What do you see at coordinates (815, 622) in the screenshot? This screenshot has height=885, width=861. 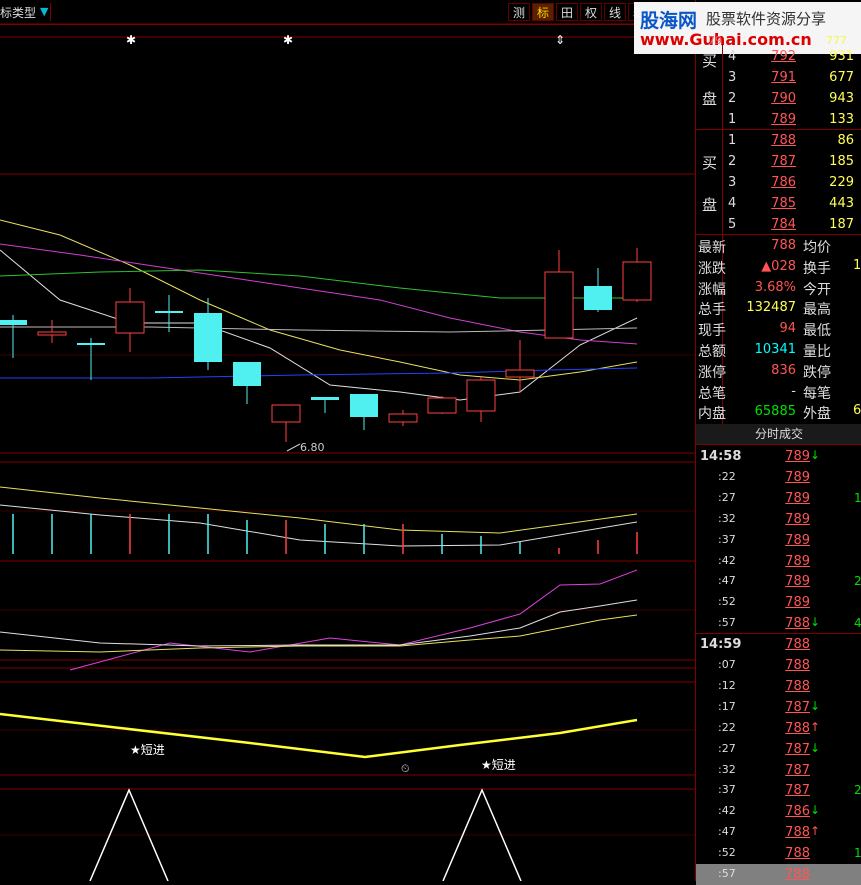 I see `arrow-down-icon: ↓` at bounding box center [815, 622].